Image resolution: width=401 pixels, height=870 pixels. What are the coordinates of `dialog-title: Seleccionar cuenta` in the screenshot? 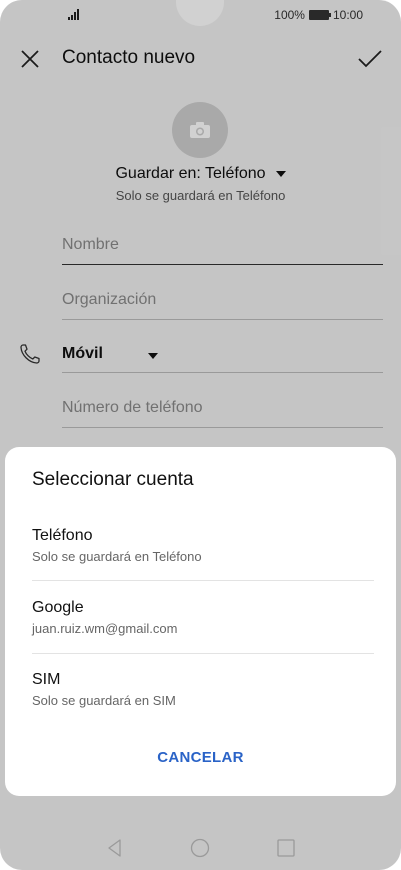 It's located at (113, 479).